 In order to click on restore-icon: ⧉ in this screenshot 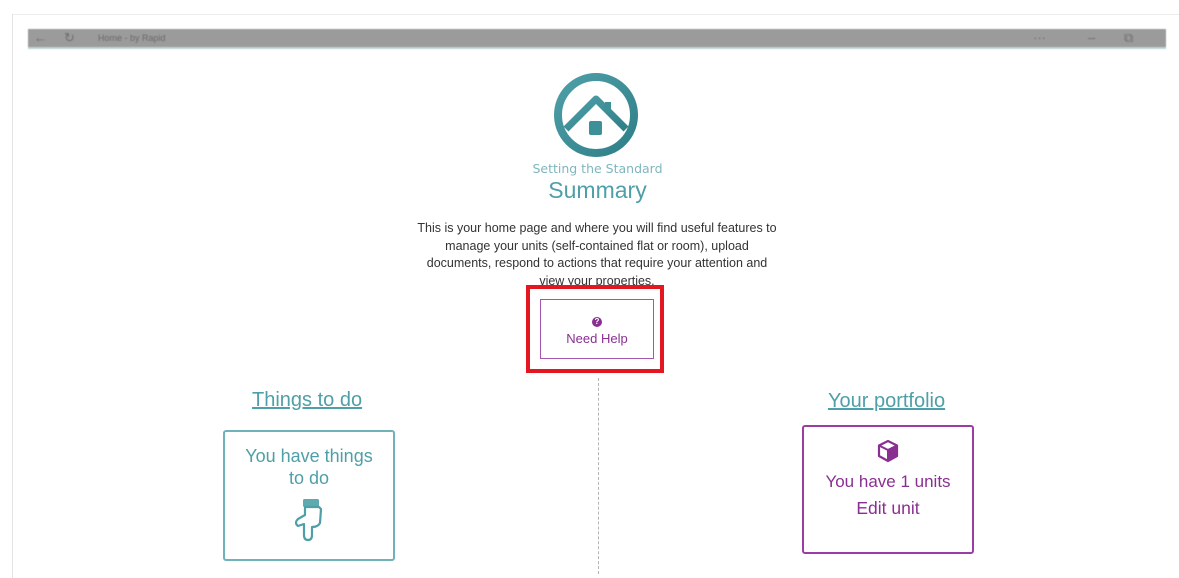, I will do `click(1128, 38)`.